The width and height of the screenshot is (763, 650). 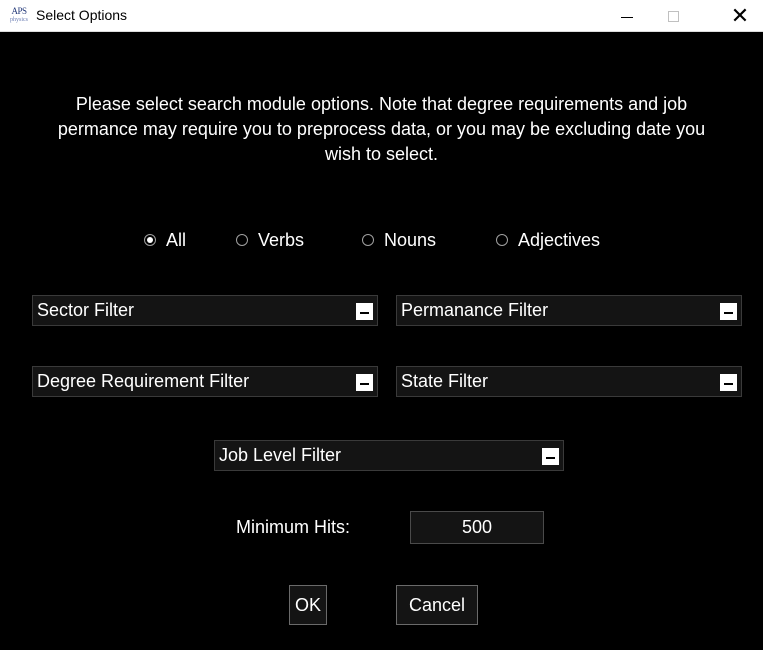 What do you see at coordinates (86, 310) in the screenshot?
I see `sector-filter-value: Sector Filter` at bounding box center [86, 310].